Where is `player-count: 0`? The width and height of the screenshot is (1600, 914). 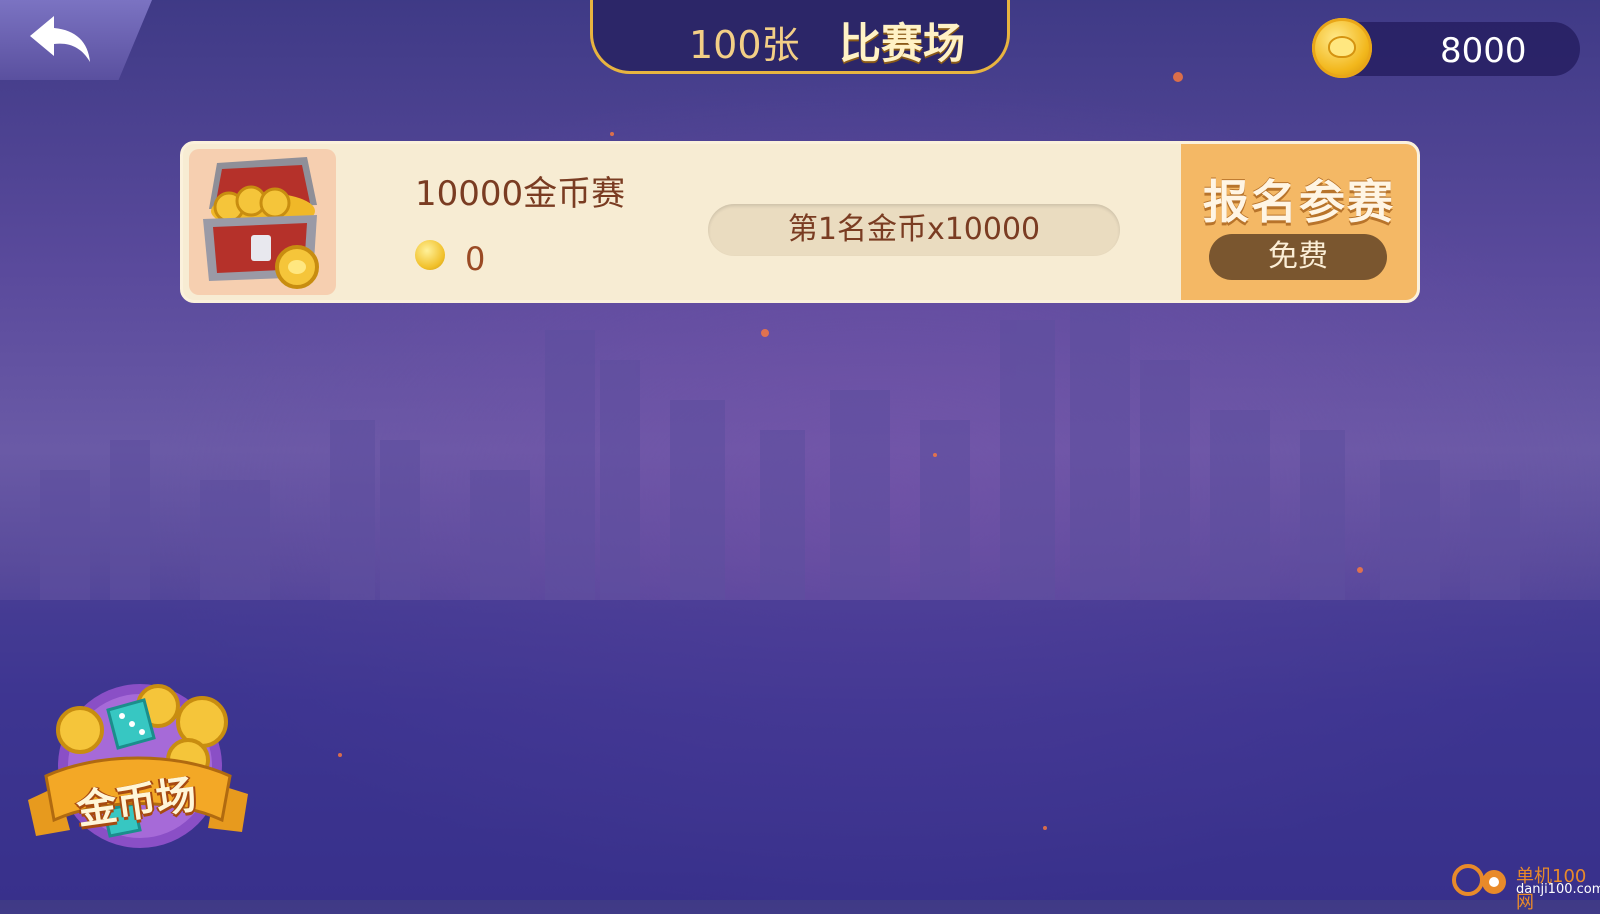 player-count: 0 is located at coordinates (475, 259).